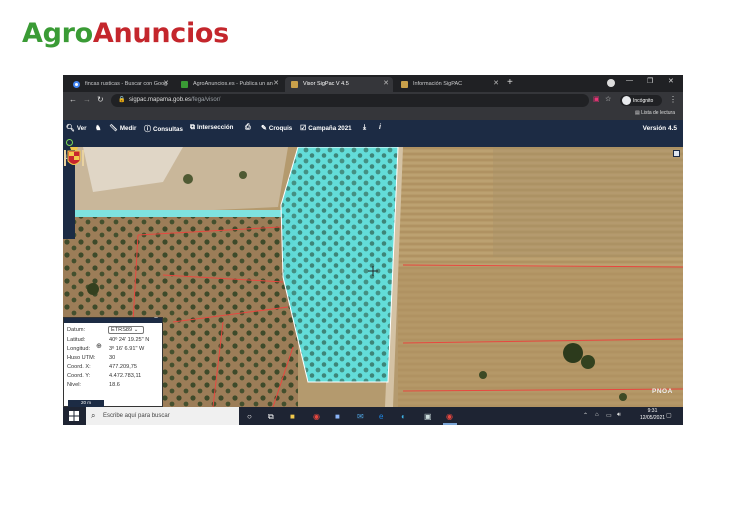  I want to click on print-button: ⎙, so click(249, 128).